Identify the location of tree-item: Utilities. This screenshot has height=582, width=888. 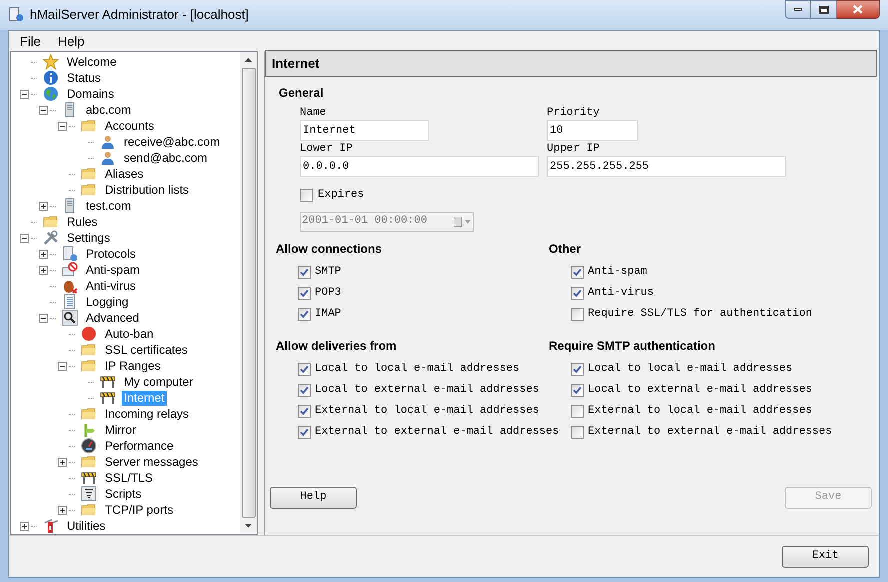
(86, 526).